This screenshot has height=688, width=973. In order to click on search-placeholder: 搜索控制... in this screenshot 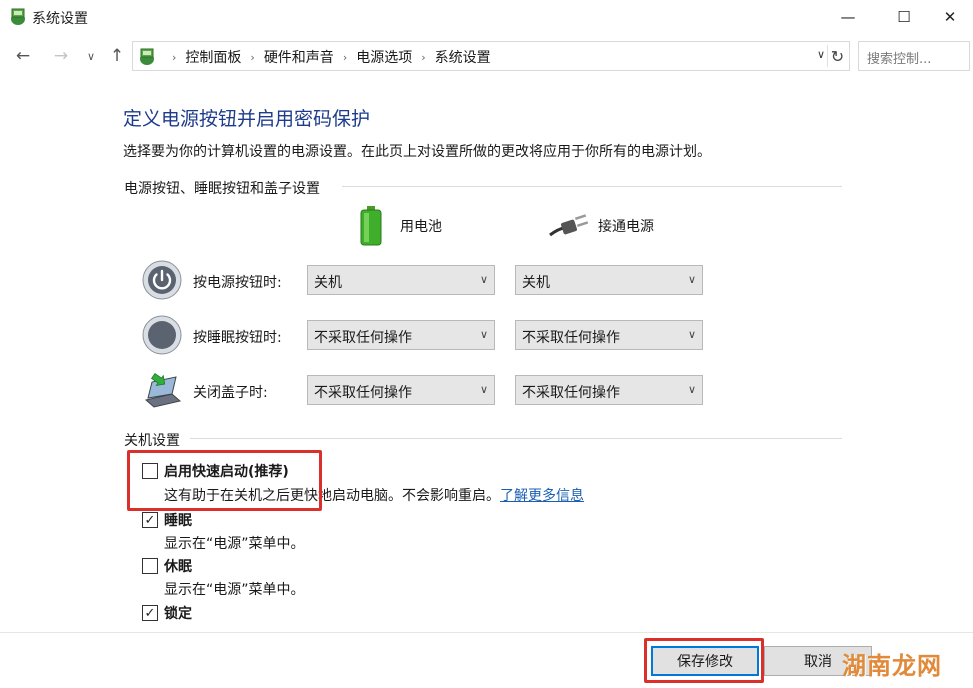, I will do `click(899, 59)`.